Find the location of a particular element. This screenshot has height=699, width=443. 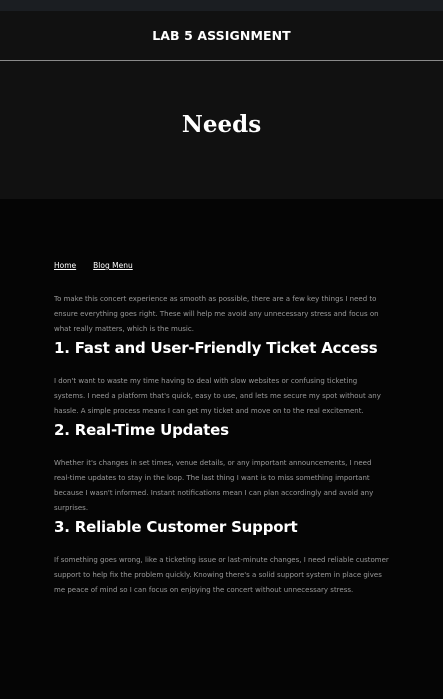

page-title: Needs is located at coordinates (221, 124).